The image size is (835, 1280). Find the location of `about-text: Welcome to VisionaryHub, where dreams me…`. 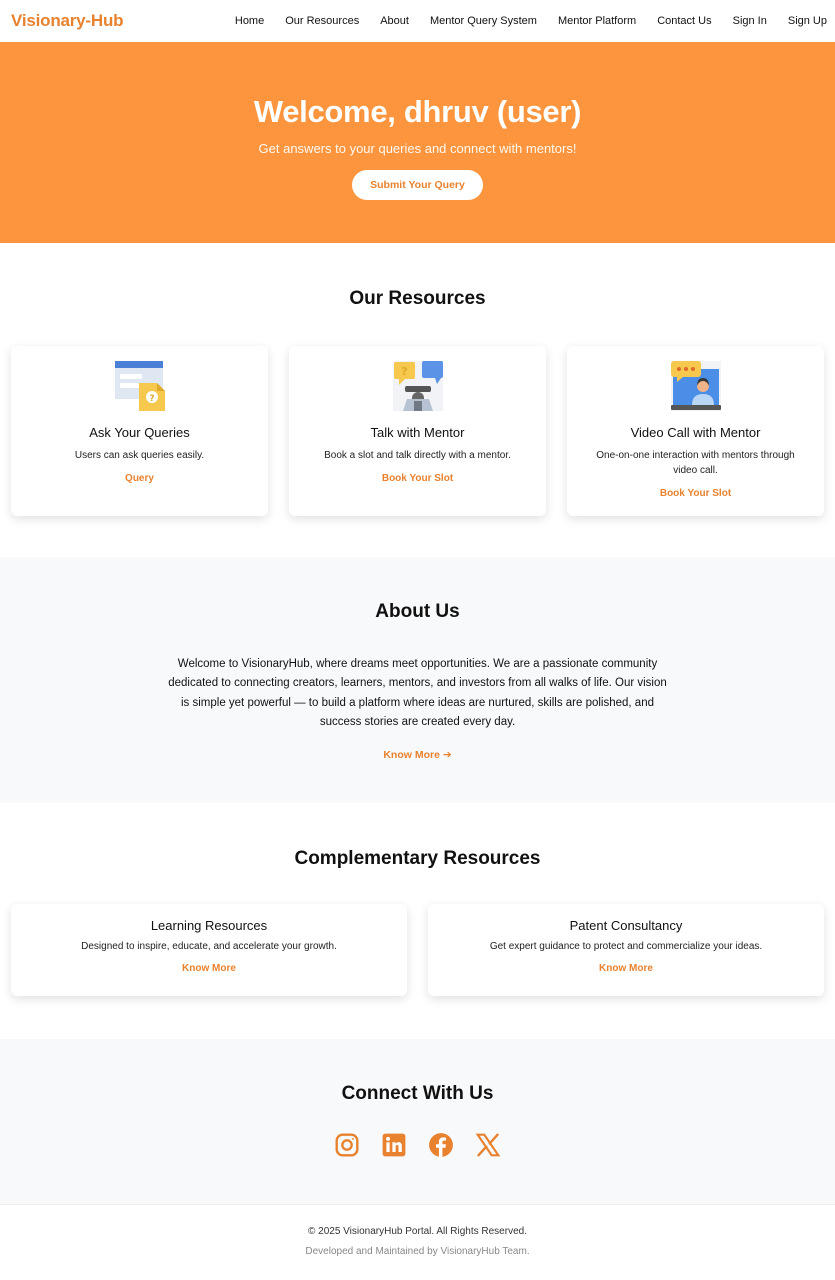

about-text: Welcome to VisionaryHub, where dreams me… is located at coordinates (417, 693).